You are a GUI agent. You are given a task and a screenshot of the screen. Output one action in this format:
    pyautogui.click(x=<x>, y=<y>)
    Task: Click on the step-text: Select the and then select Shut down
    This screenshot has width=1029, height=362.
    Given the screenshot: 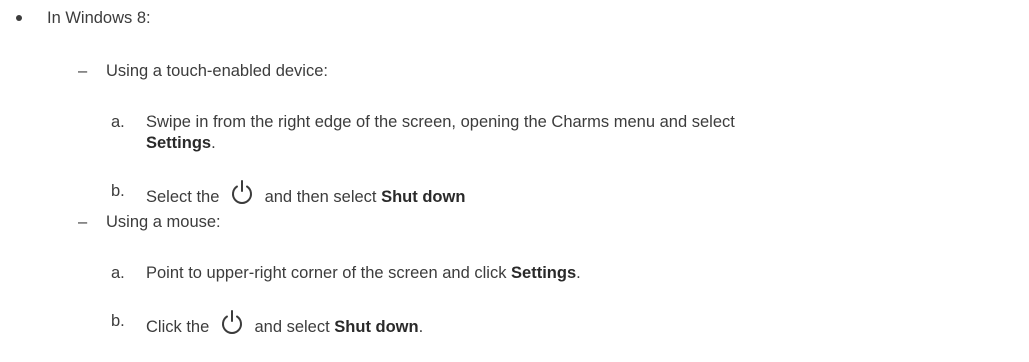 What is the action you would take?
    pyautogui.click(x=305, y=196)
    